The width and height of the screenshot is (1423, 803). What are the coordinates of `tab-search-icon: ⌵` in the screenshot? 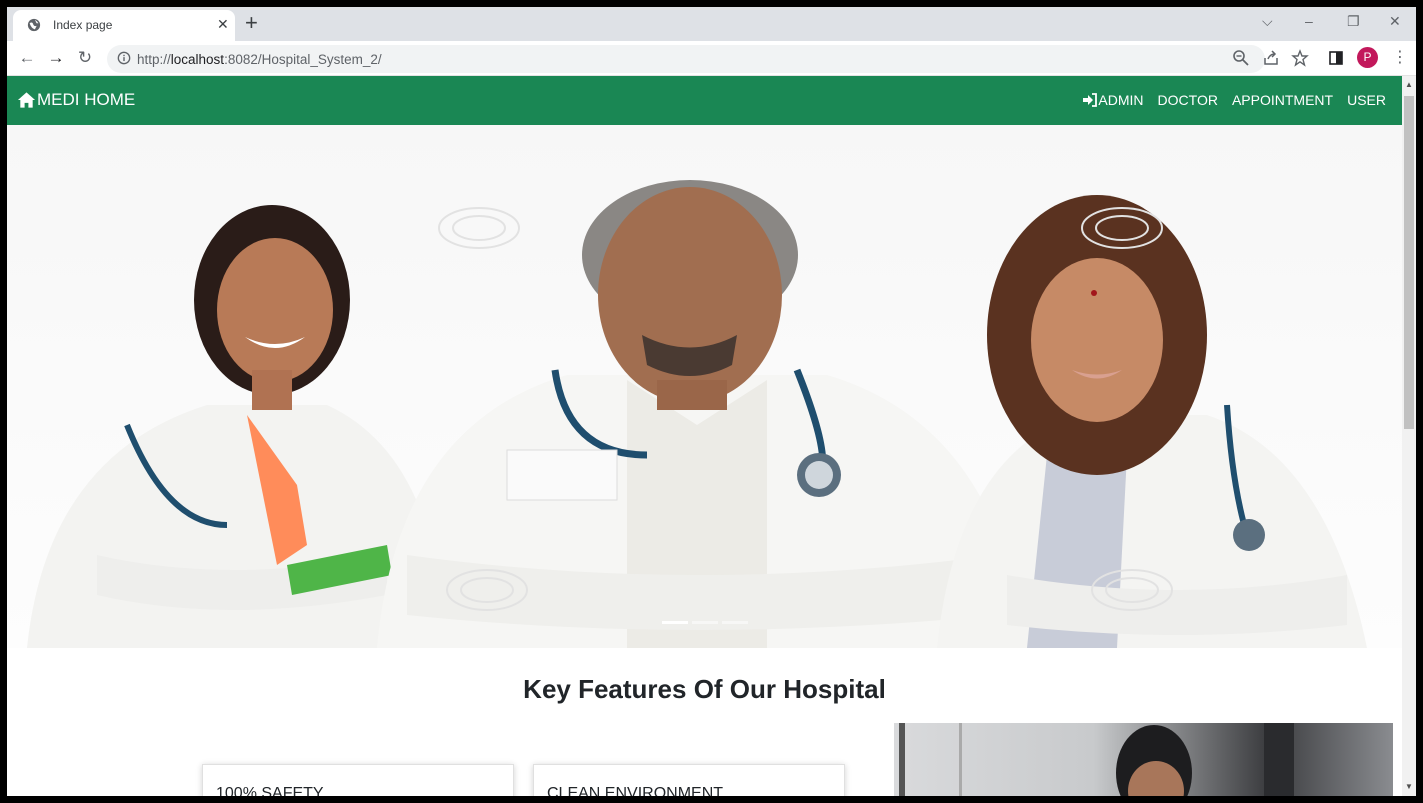 It's located at (1267, 21).